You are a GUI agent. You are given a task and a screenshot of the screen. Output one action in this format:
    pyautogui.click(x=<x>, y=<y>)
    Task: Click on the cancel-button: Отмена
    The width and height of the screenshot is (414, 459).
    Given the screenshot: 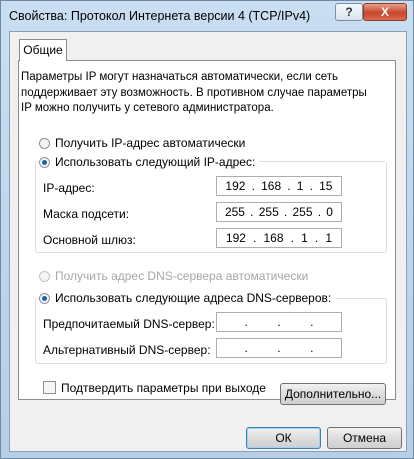 What is the action you would take?
    pyautogui.click(x=364, y=438)
    